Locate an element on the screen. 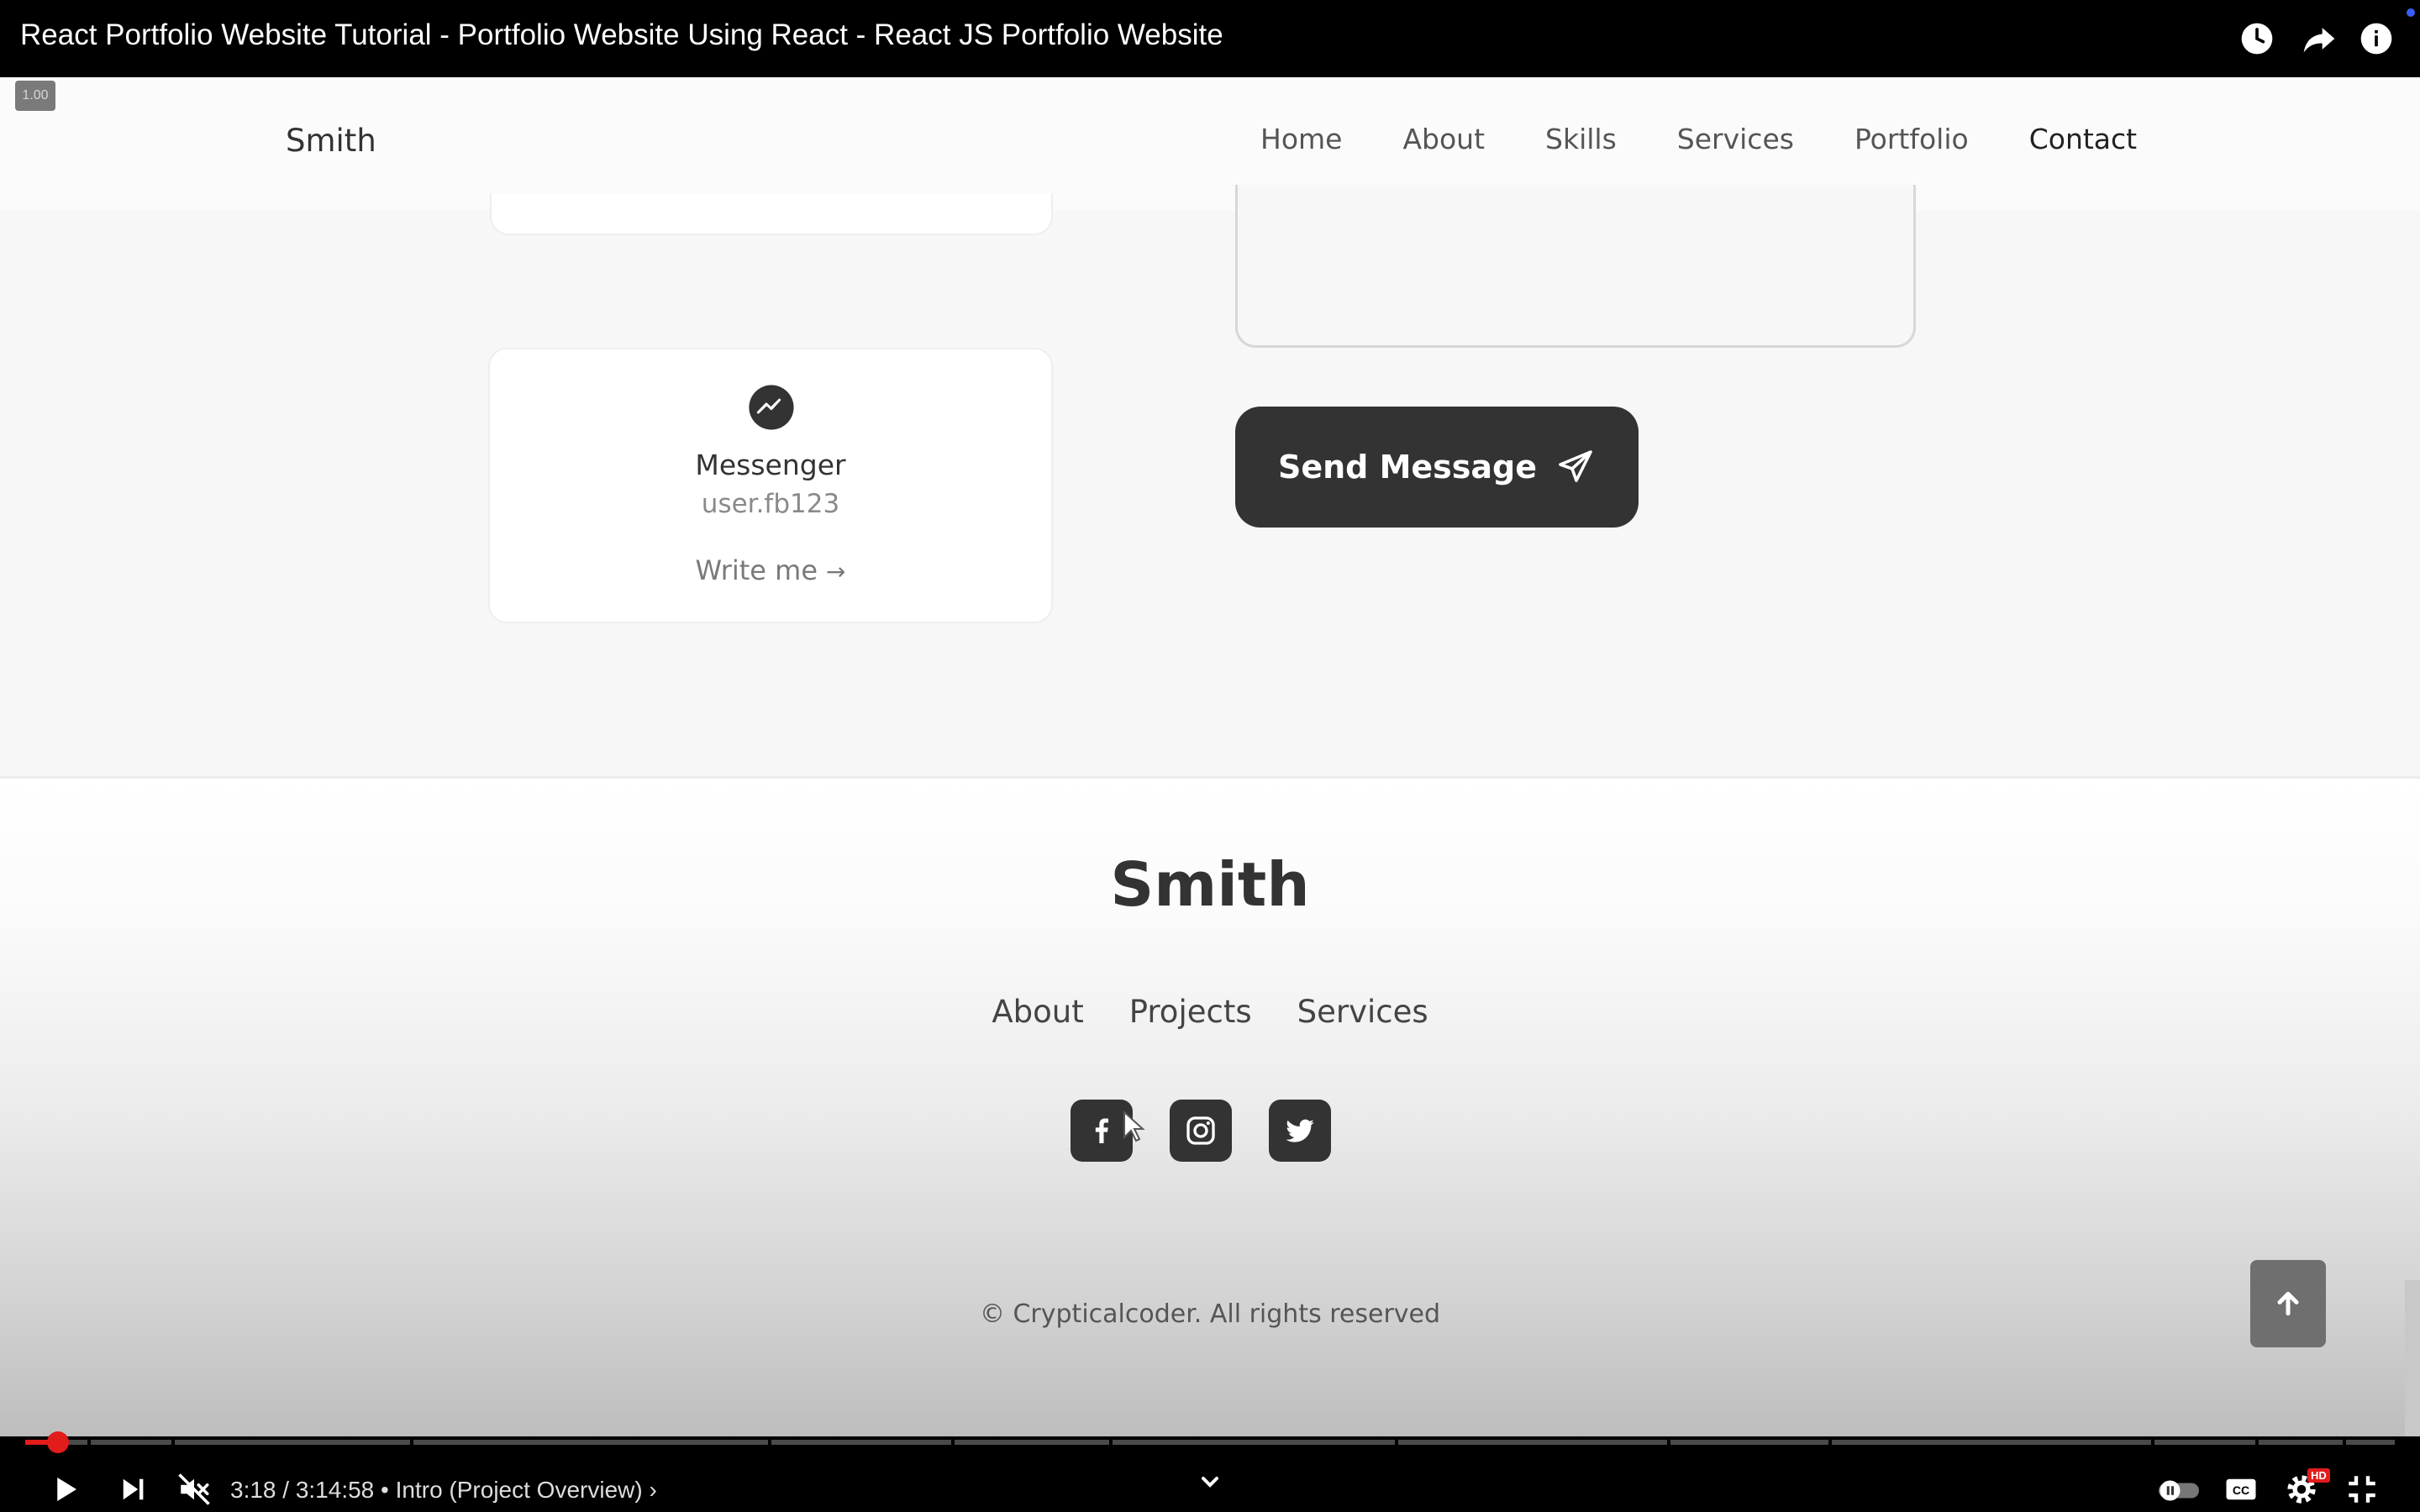  info-icon is located at coordinates (2376, 38).